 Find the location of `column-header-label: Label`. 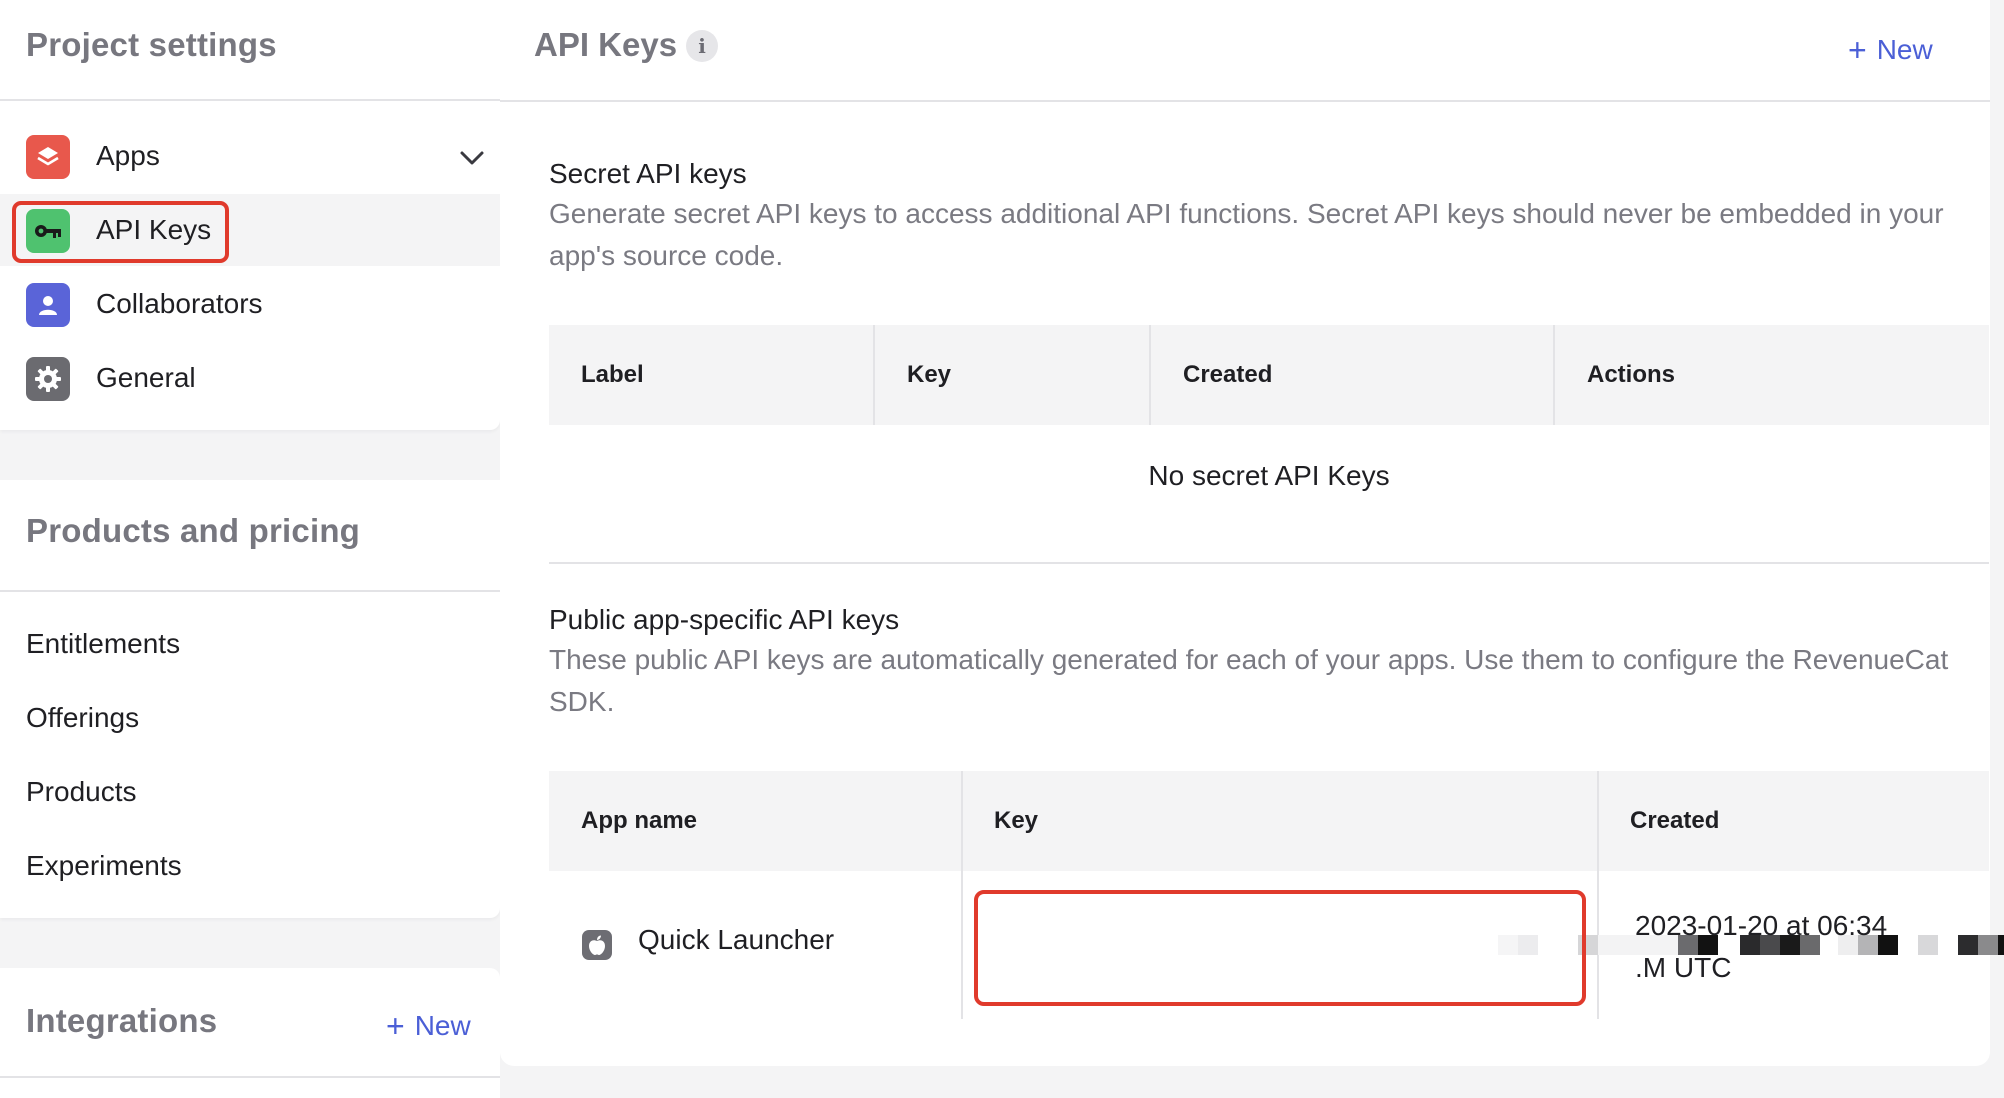

column-header-label: Label is located at coordinates (612, 374).